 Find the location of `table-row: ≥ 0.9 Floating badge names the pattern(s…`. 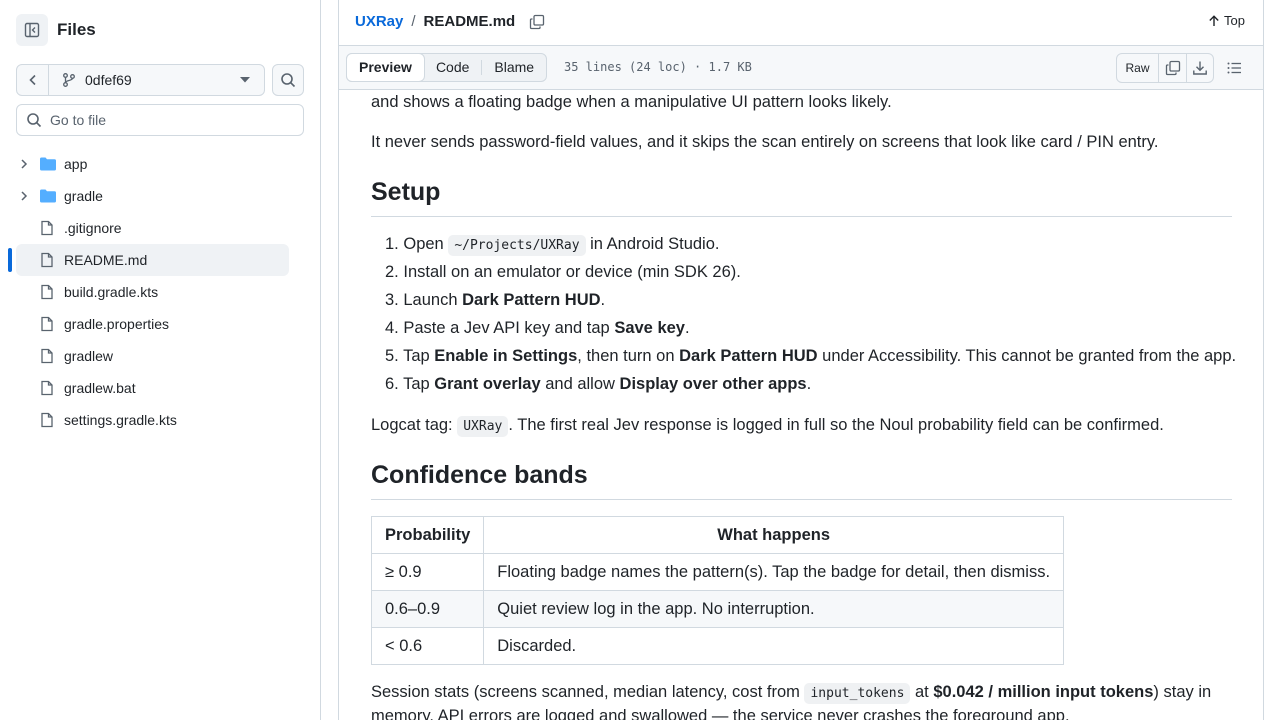

table-row: ≥ 0.9 Floating badge names the pattern(s… is located at coordinates (717, 572).